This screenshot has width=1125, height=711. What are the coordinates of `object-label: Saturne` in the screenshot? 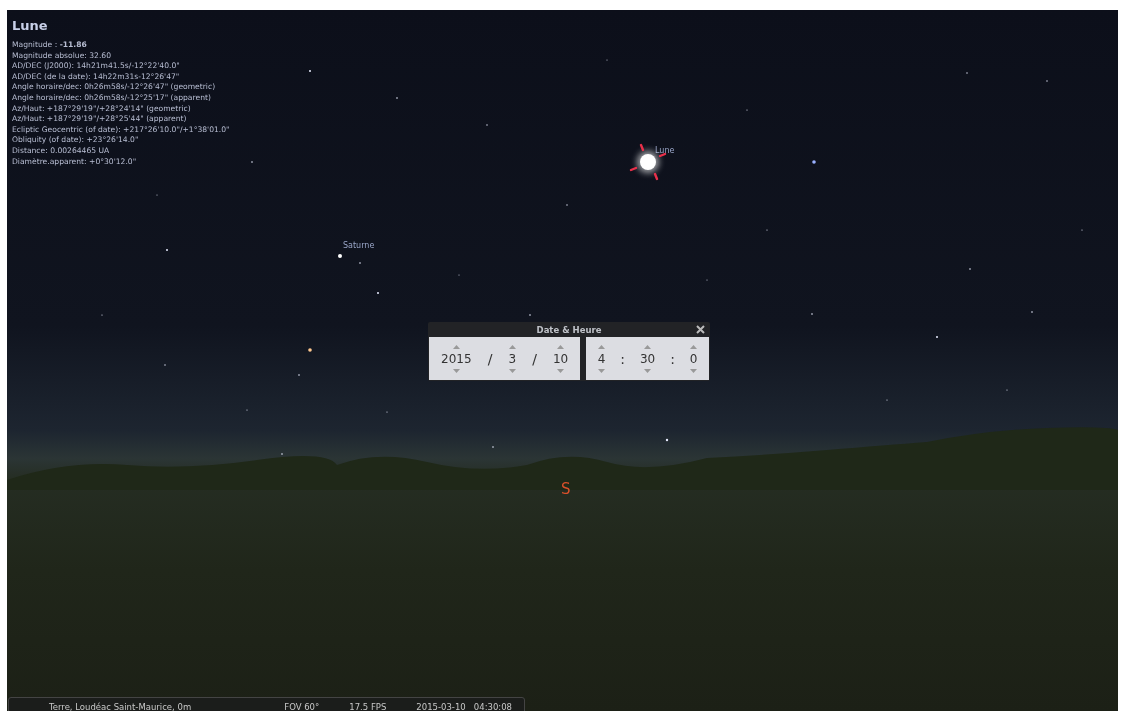 It's located at (359, 245).